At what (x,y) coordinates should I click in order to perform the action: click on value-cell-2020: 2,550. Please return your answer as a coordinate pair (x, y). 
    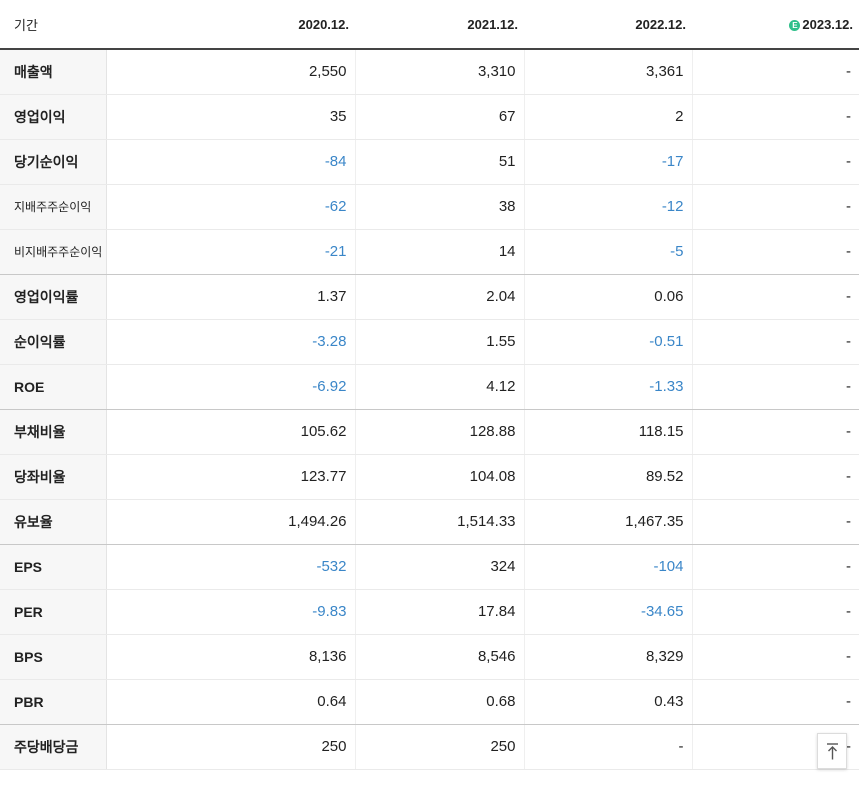
    Looking at the image, I should click on (230, 72).